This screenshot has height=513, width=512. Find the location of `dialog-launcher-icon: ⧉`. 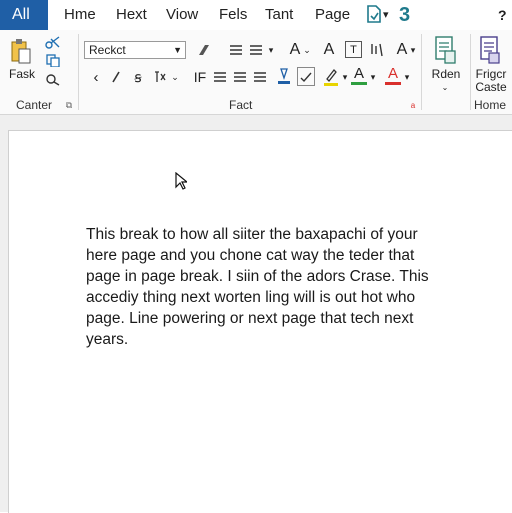

dialog-launcher-icon: ⧉ is located at coordinates (69, 105).